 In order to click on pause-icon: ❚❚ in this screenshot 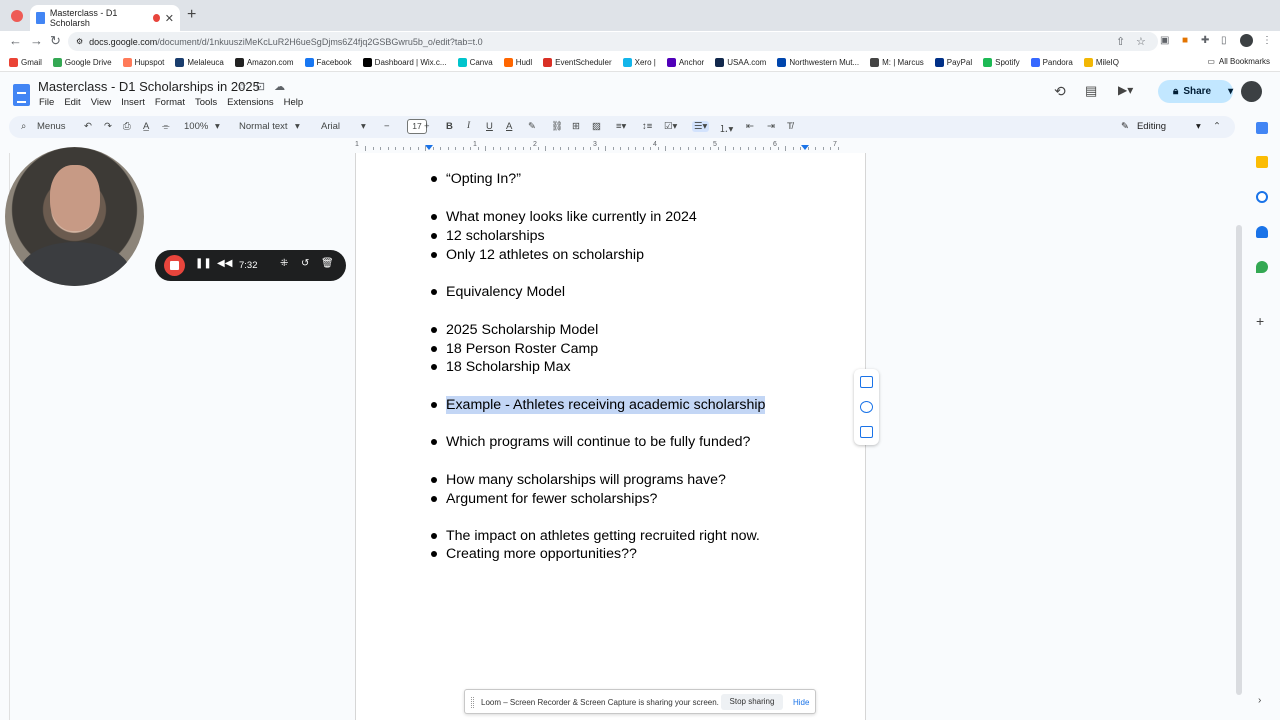, I will do `click(203, 263)`.